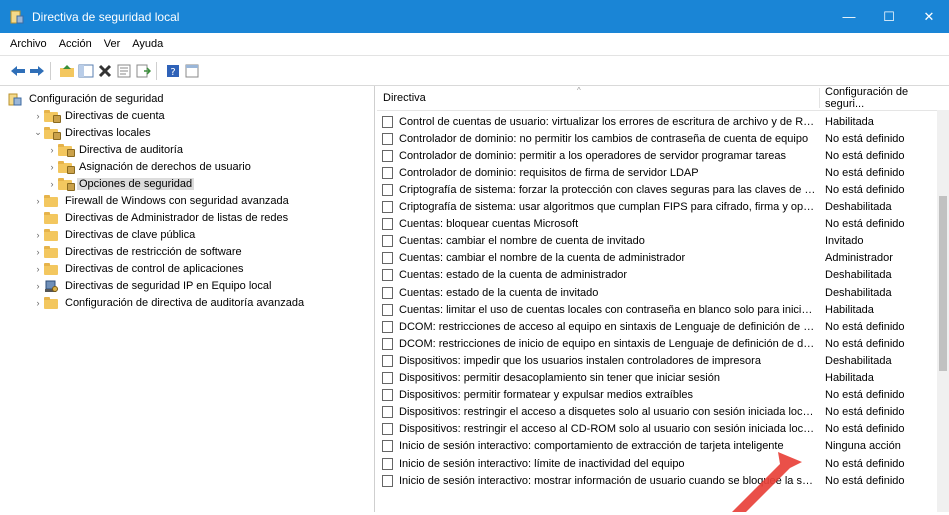  Describe the element at coordinates (51, 286) in the screenshot. I see `ip-security-icon` at that location.